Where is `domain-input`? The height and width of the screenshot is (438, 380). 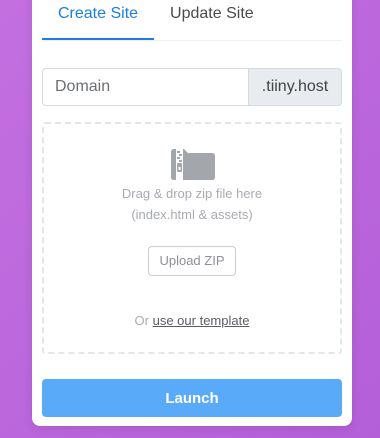
domain-input is located at coordinates (145, 87).